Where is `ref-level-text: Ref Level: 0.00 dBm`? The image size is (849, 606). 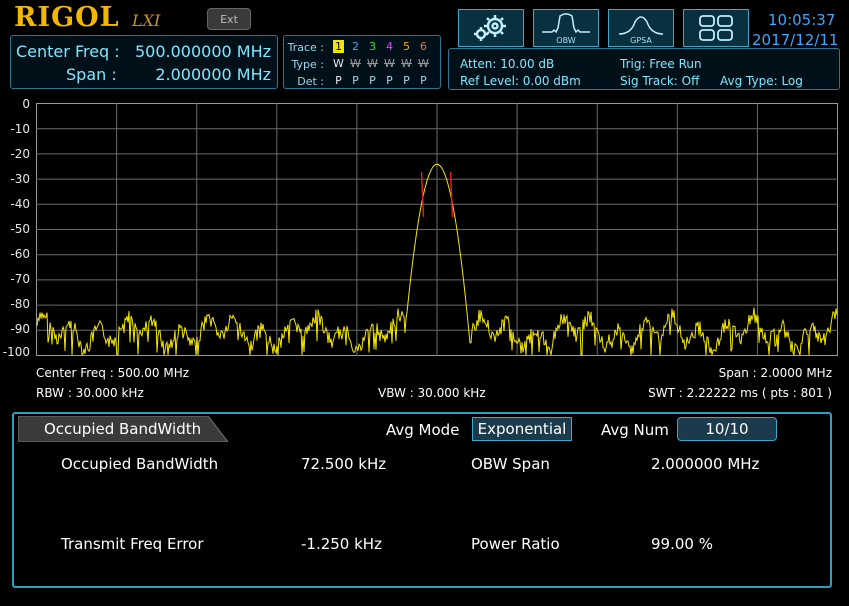
ref-level-text: Ref Level: 0.00 dBm is located at coordinates (520, 81).